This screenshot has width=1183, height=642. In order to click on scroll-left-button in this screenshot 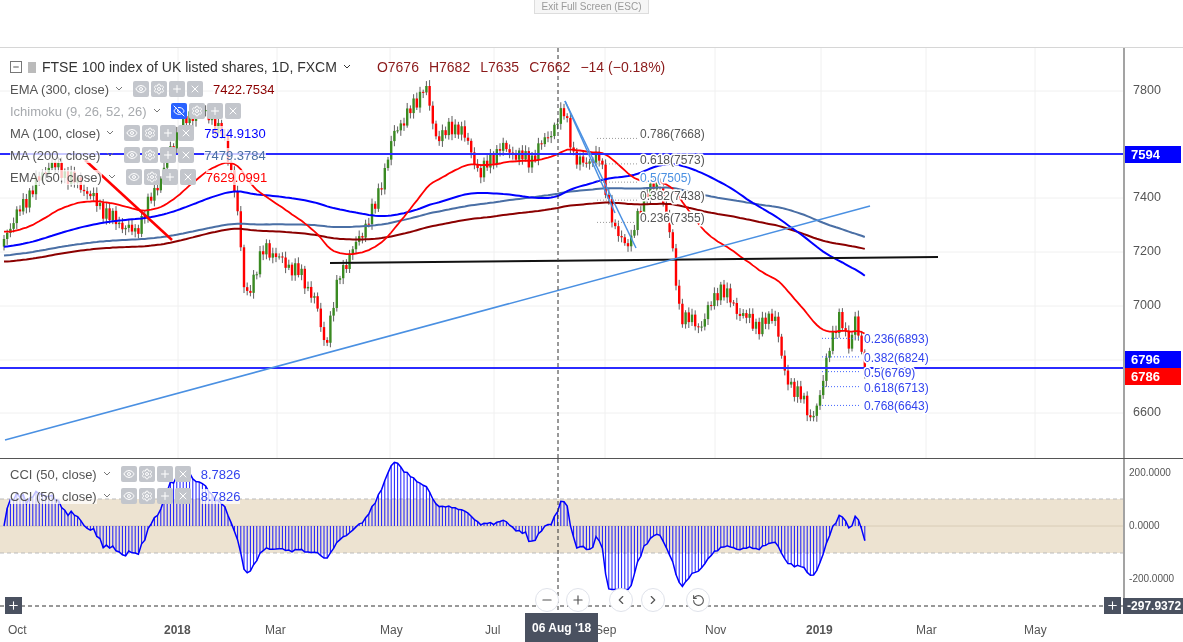, I will do `click(621, 600)`.